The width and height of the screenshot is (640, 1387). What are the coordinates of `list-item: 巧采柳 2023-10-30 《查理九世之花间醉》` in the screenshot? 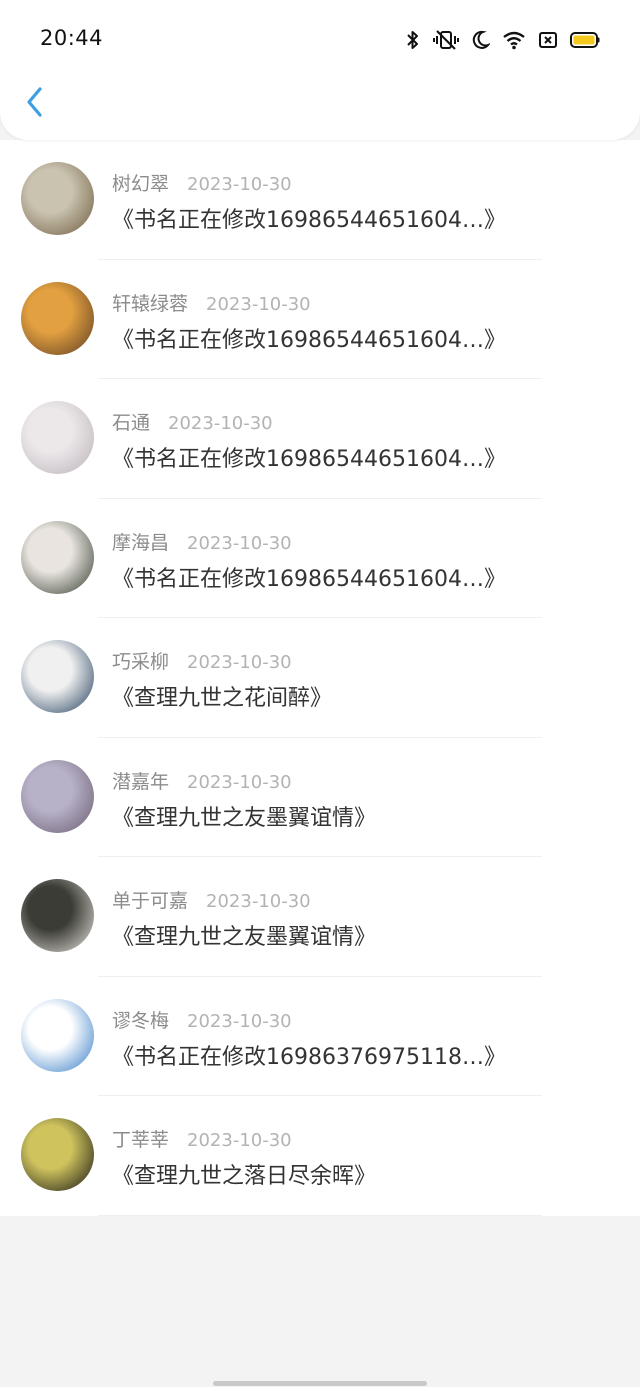 It's located at (320, 678).